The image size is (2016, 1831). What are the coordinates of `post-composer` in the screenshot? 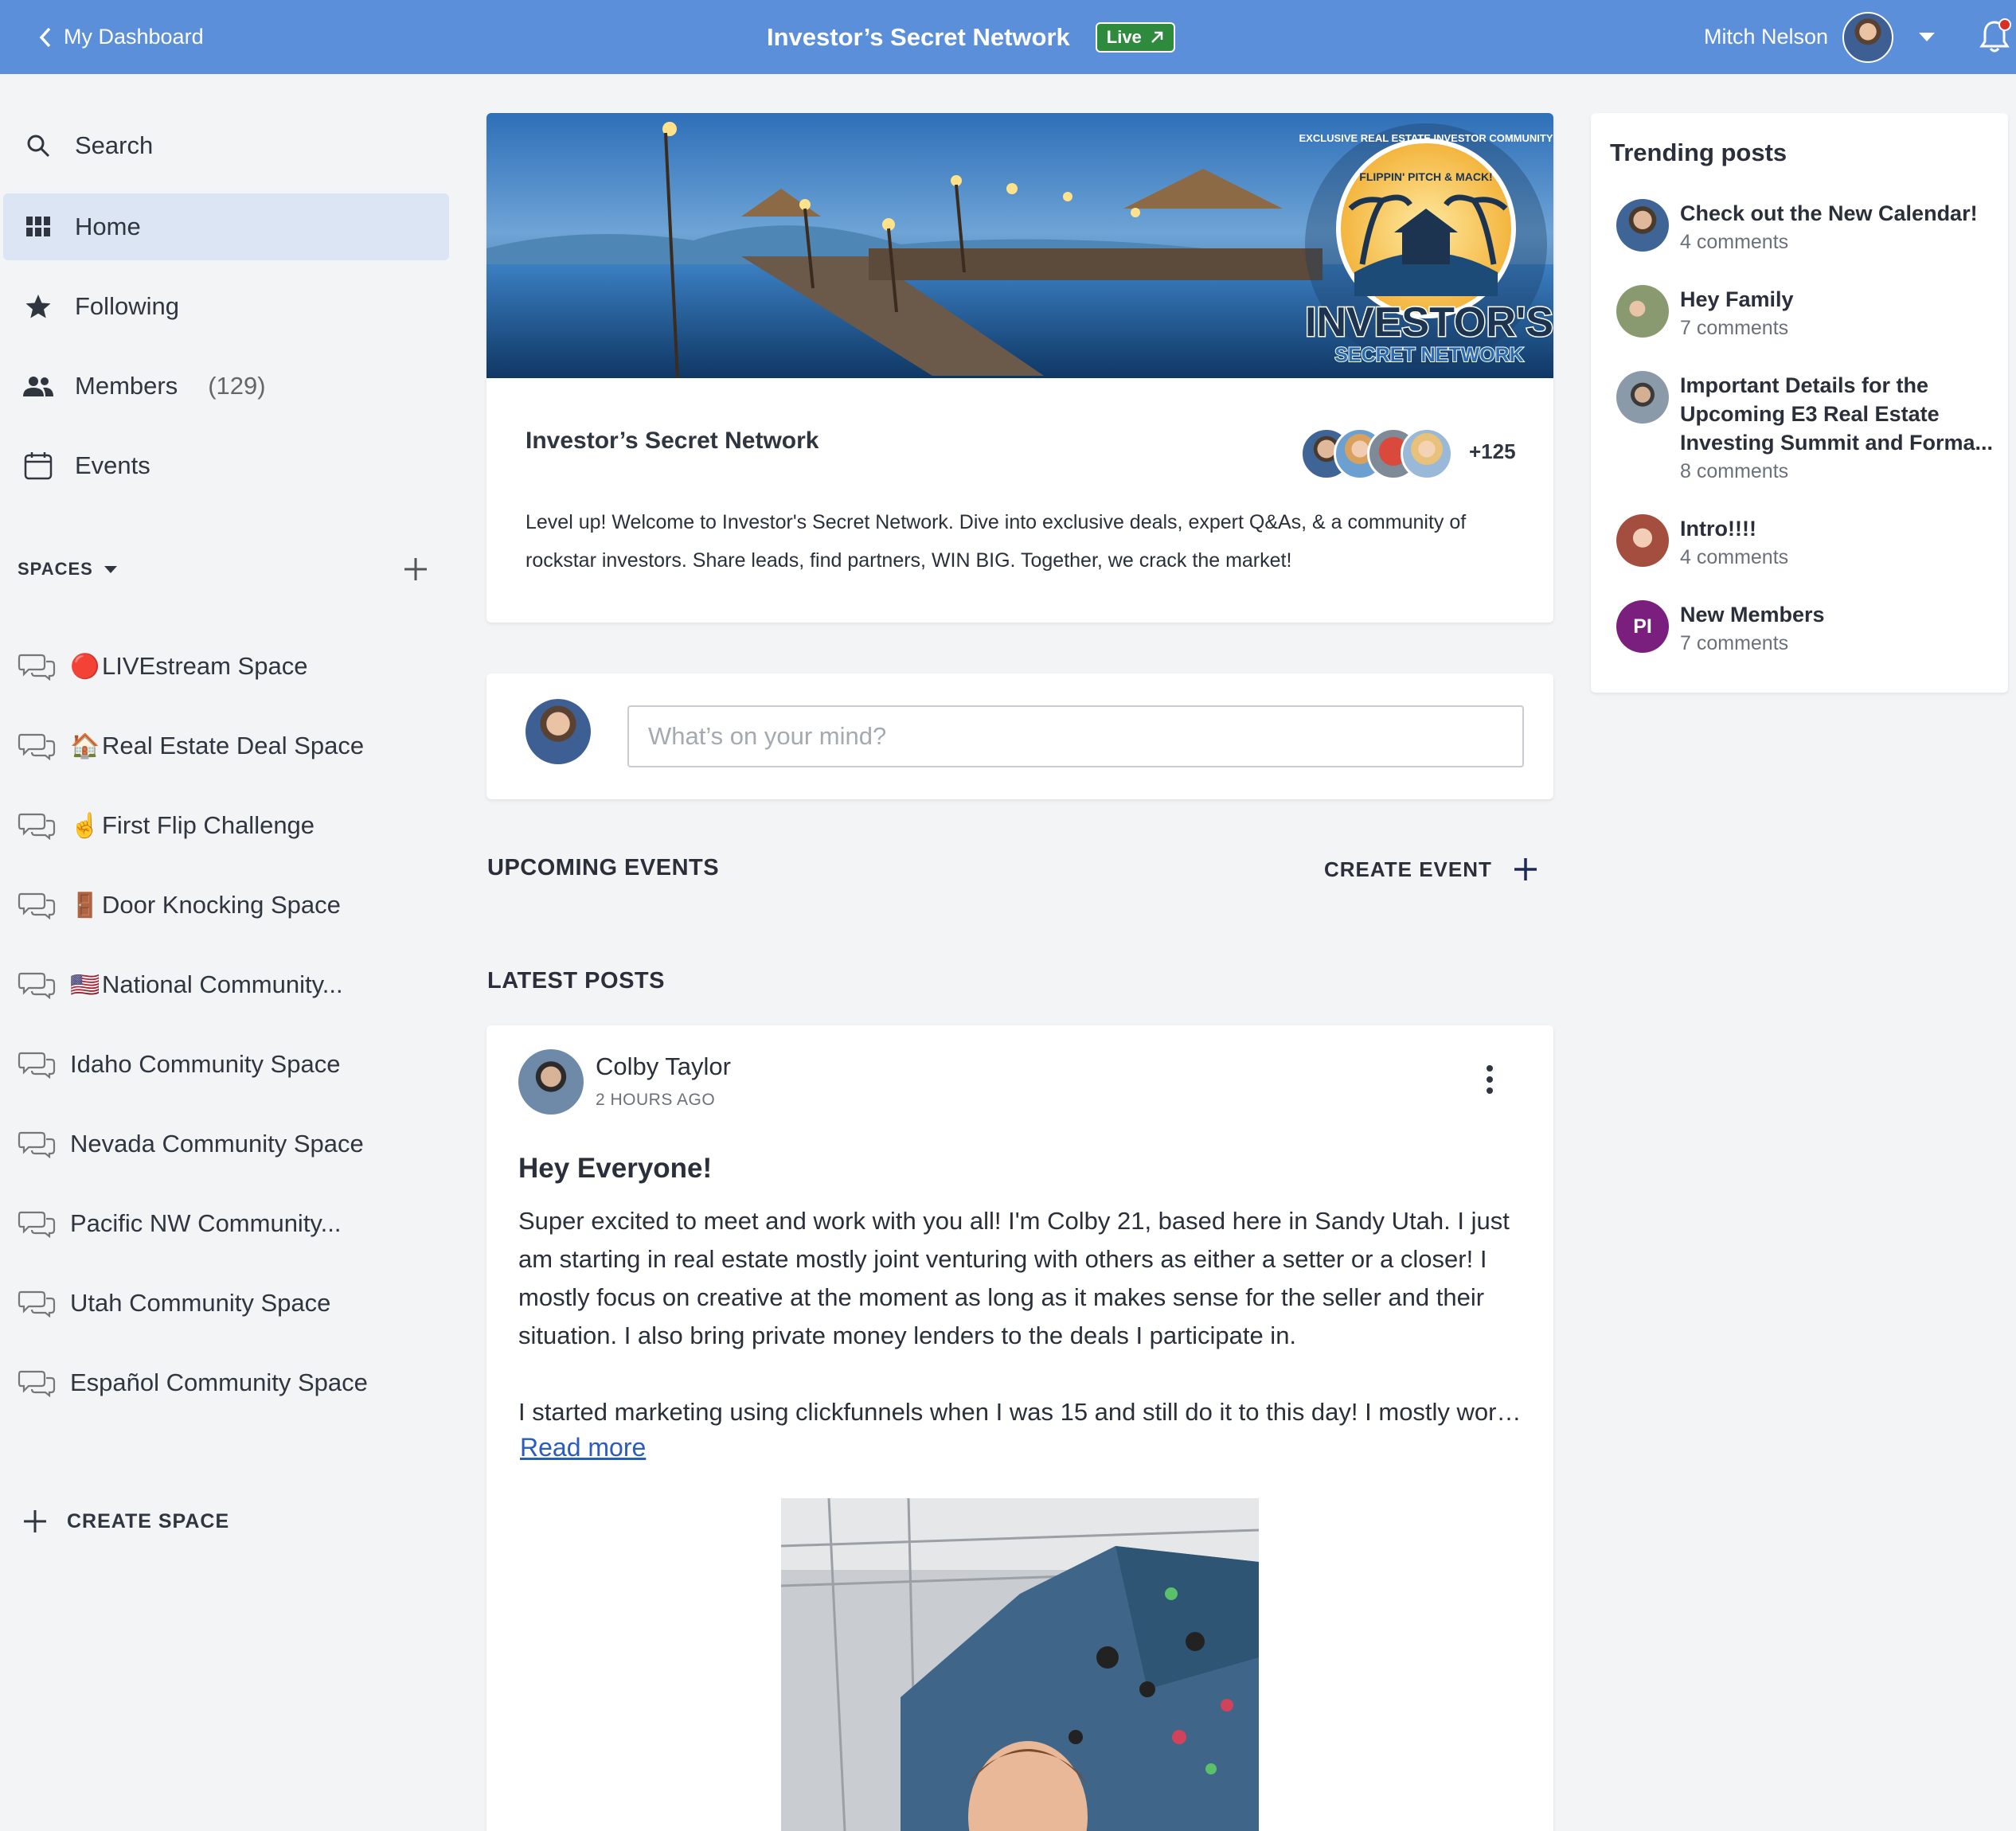 It's located at (1019, 736).